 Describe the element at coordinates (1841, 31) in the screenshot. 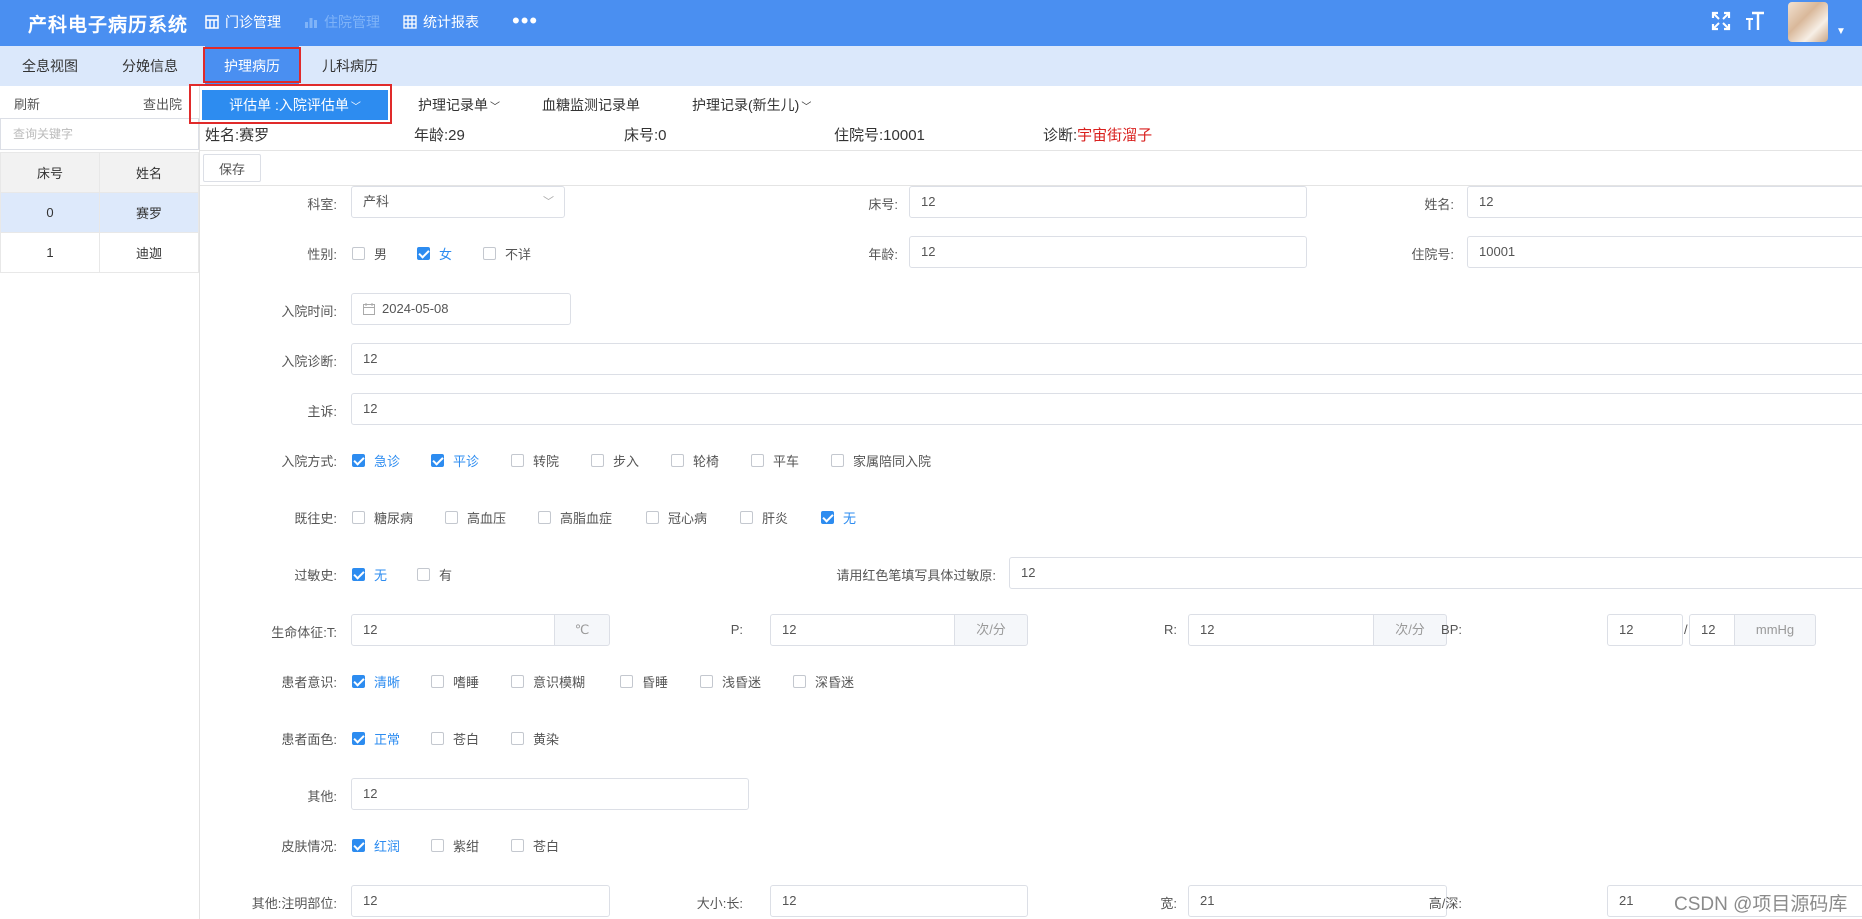

I see `caret-down-icon: ▼` at that location.